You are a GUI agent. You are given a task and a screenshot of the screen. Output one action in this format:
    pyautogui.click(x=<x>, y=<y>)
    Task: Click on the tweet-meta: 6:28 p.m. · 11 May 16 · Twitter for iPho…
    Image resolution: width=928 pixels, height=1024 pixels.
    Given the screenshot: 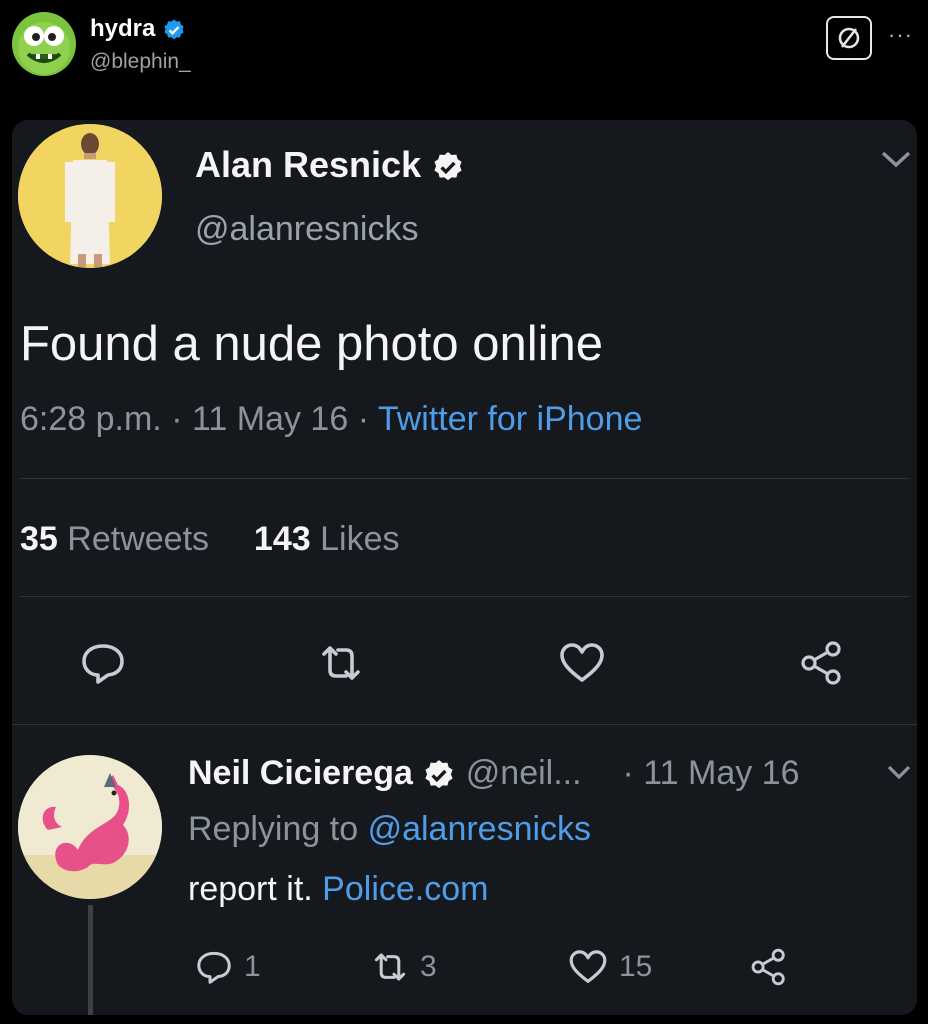 What is the action you would take?
    pyautogui.click(x=331, y=419)
    